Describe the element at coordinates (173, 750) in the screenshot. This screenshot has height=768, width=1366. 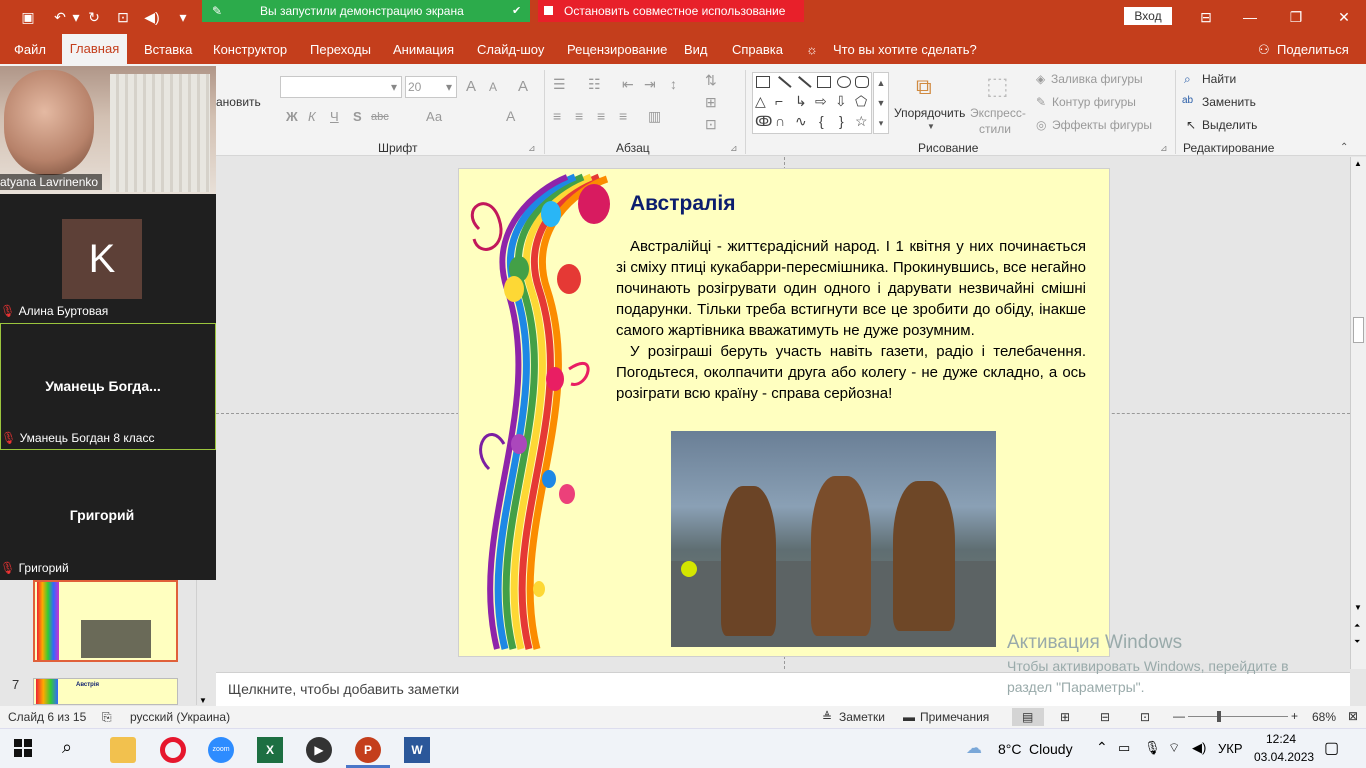
I see `opera-icon` at that location.